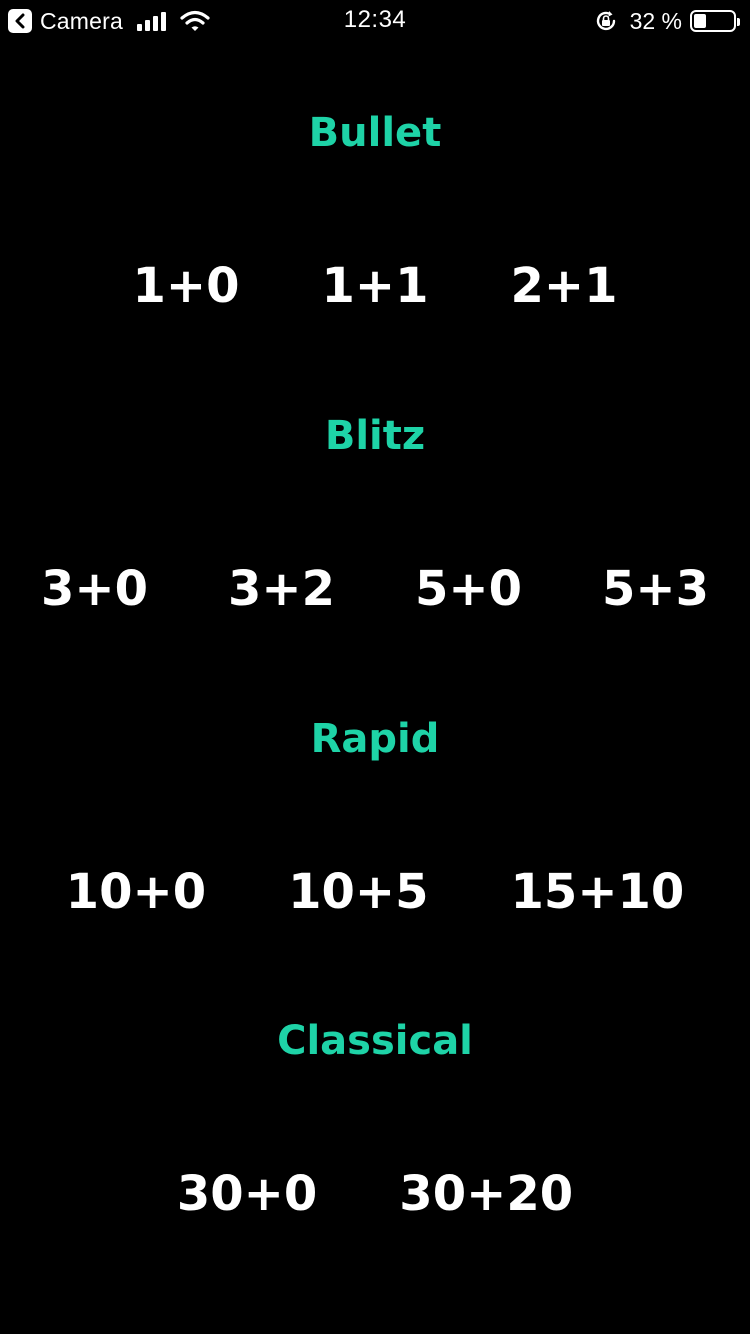  Describe the element at coordinates (468, 589) in the screenshot. I see `time-control-button: 5+0` at that location.